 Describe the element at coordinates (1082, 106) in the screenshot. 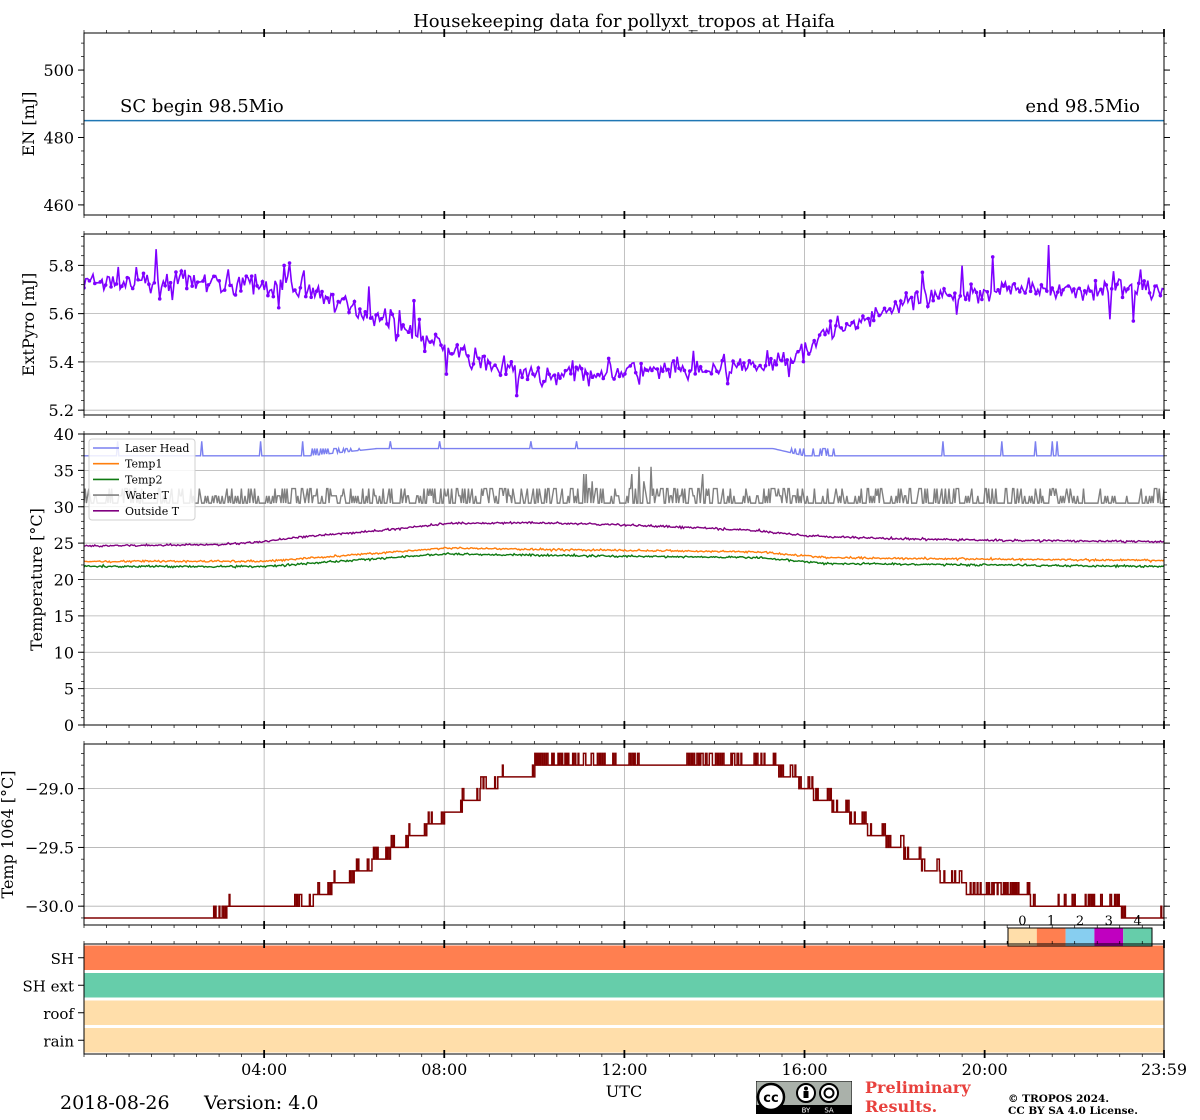

I see `annotation-end: end 98.5Mio` at that location.